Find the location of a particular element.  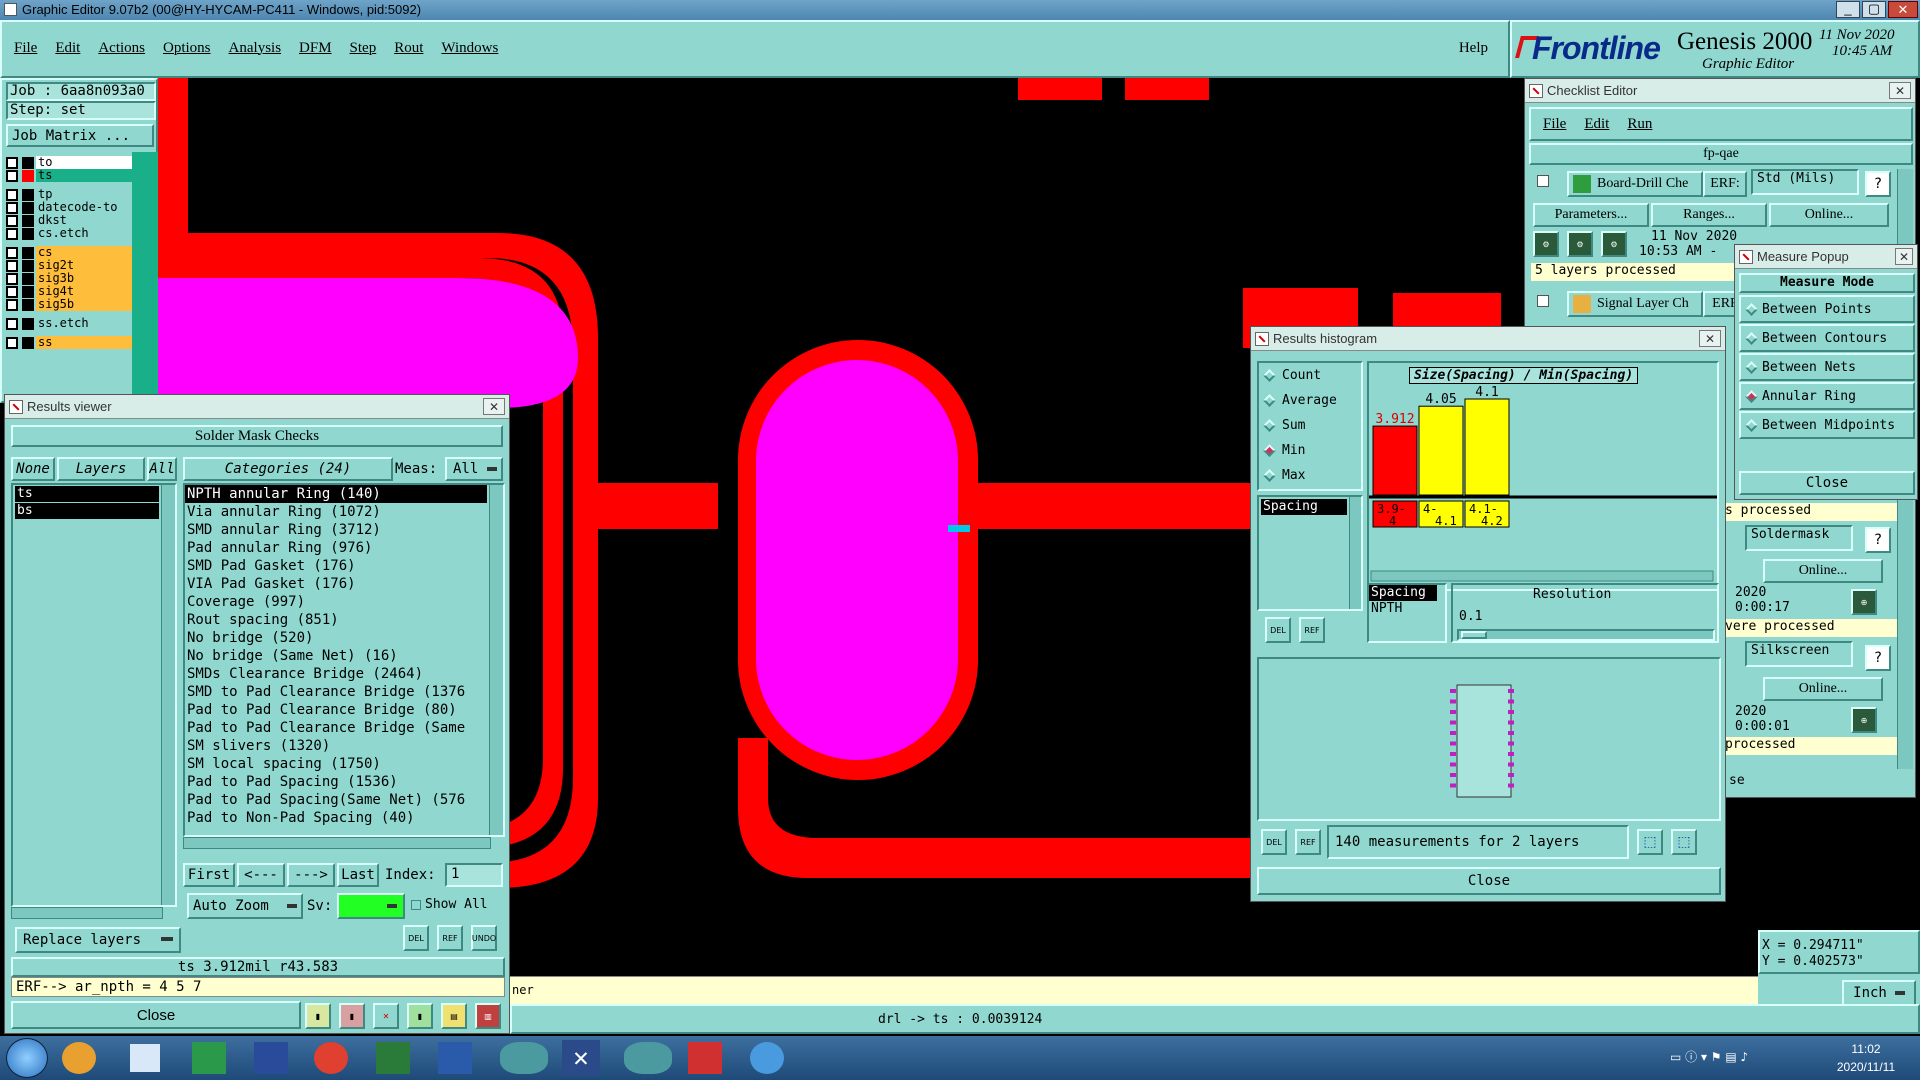

histogram-bar is located at coordinates (1395, 460).